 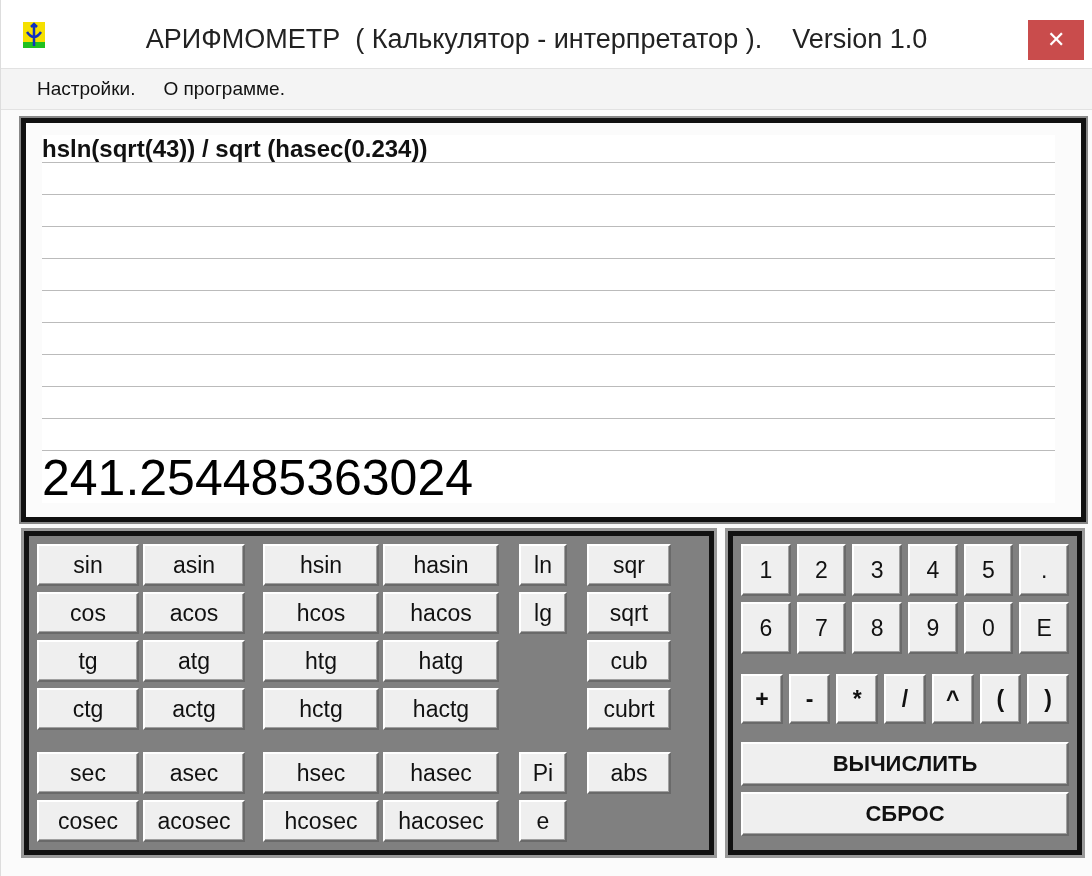 What do you see at coordinates (441, 709) in the screenshot?
I see `function-key: hactg` at bounding box center [441, 709].